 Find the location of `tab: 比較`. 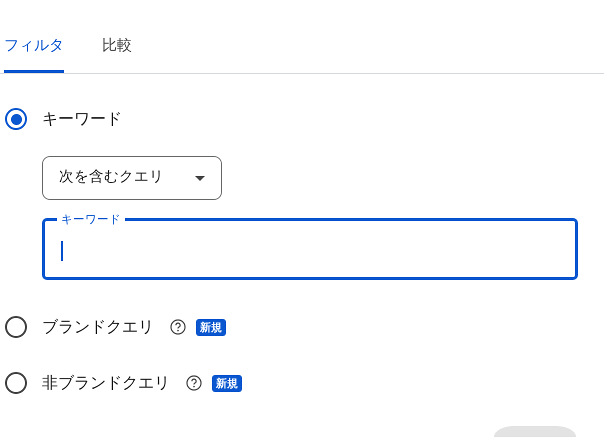

tab: 比較 is located at coordinates (117, 53).